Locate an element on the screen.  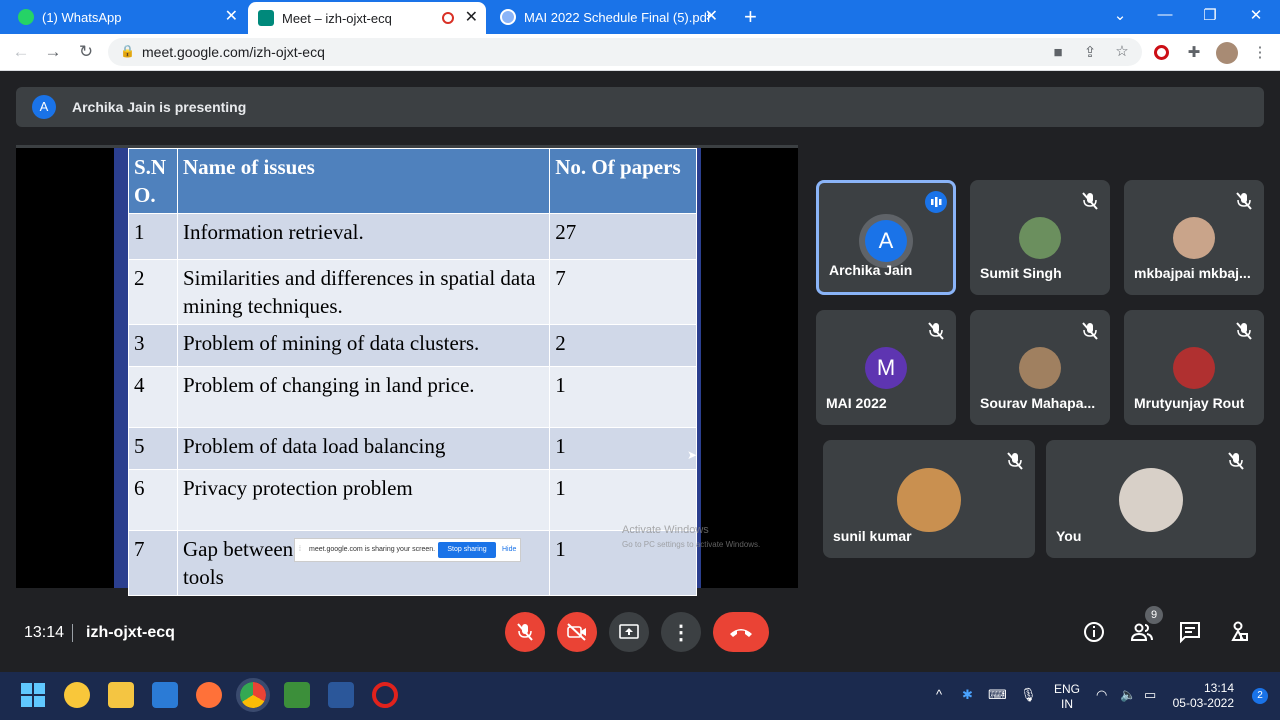
papers-cell: 7 is located at coordinates (623, 292).